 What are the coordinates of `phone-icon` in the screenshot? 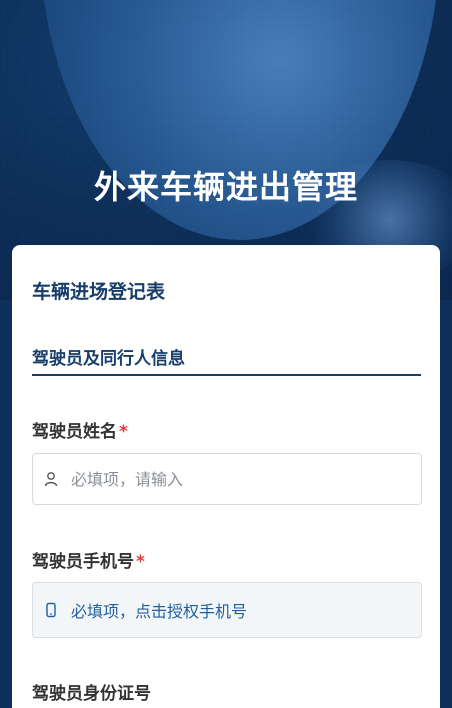 It's located at (51, 610).